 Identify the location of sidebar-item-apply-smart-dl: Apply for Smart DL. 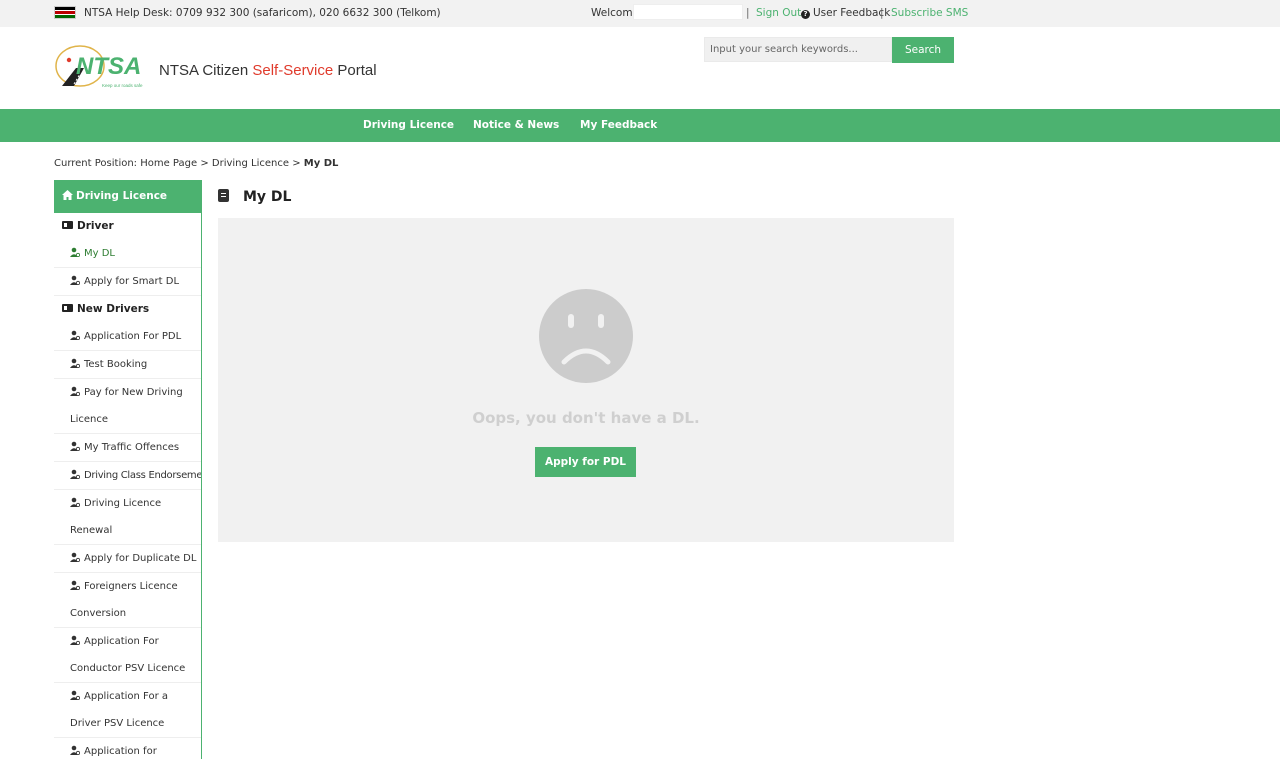
(127, 282).